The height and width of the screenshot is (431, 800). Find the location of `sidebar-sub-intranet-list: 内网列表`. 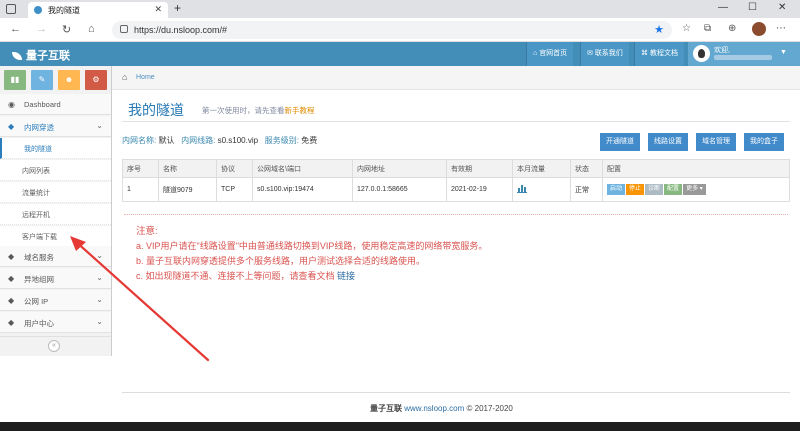

sidebar-sub-intranet-list: 内网列表 is located at coordinates (55, 170).